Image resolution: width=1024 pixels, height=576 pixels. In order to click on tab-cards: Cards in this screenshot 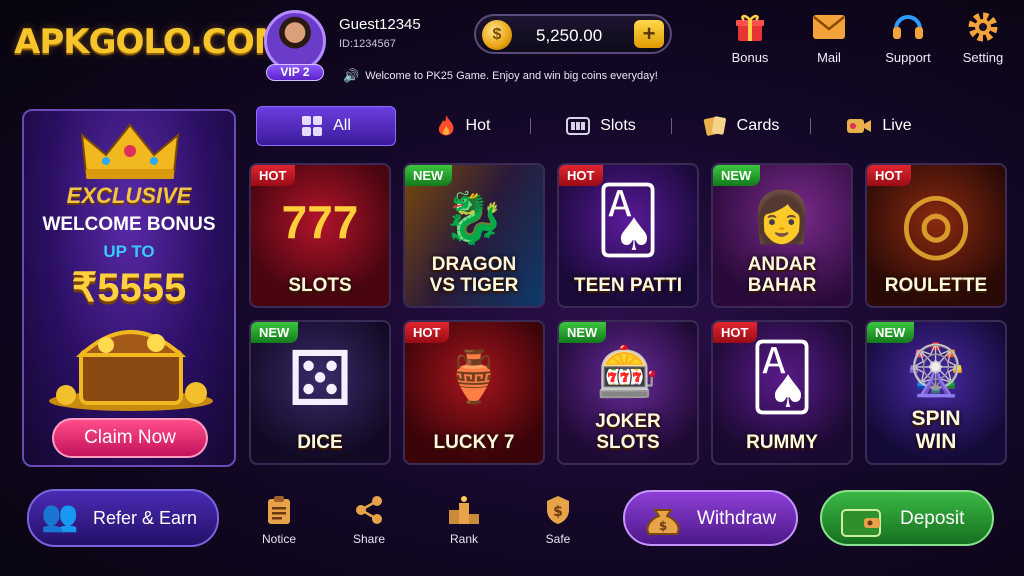, I will do `click(741, 126)`.